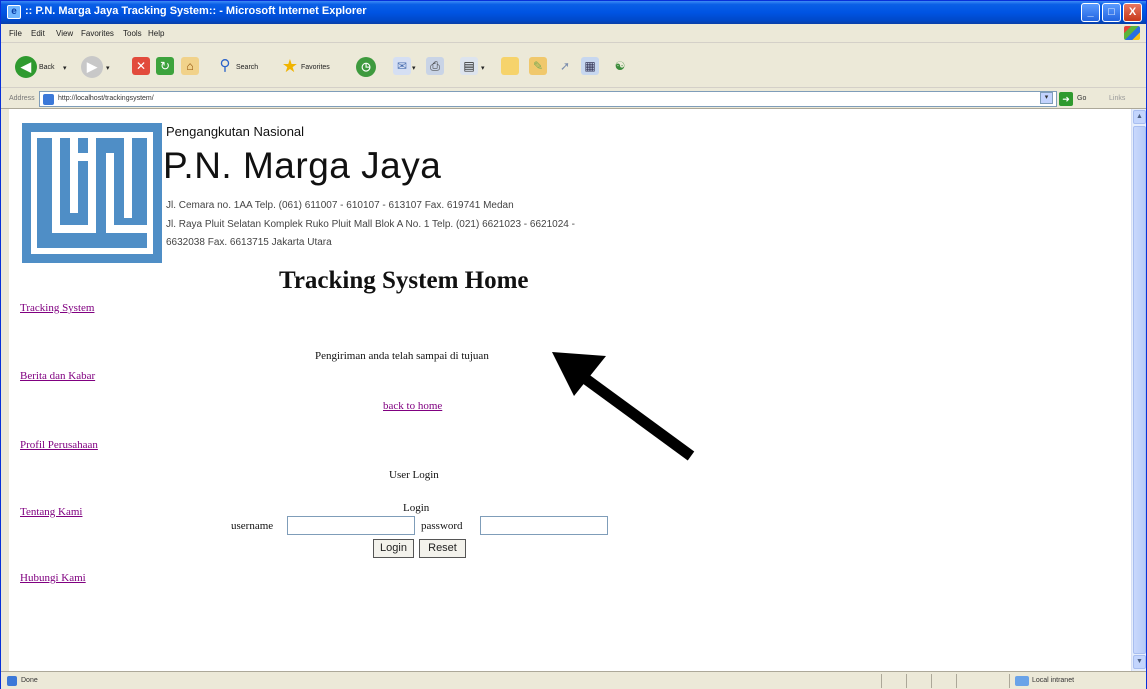  I want to click on print-icon: ⎙, so click(435, 66).